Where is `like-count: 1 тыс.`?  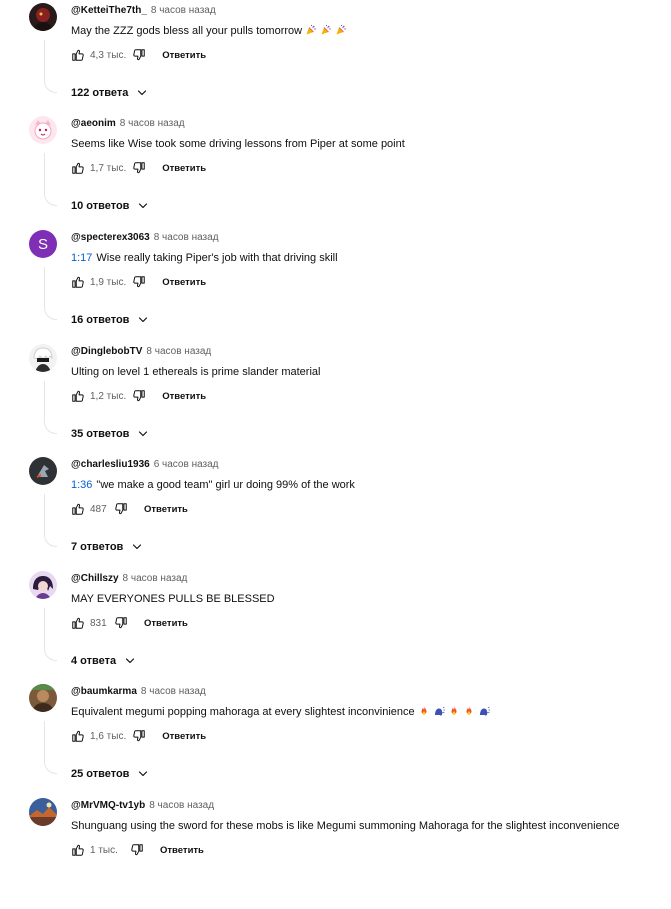
like-count: 1 тыс. is located at coordinates (104, 850).